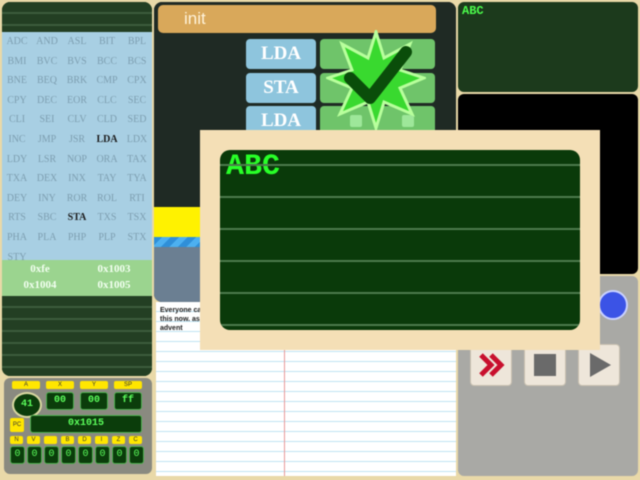  What do you see at coordinates (47, 159) in the screenshot?
I see `mnemonic-lsr: LSR` at bounding box center [47, 159].